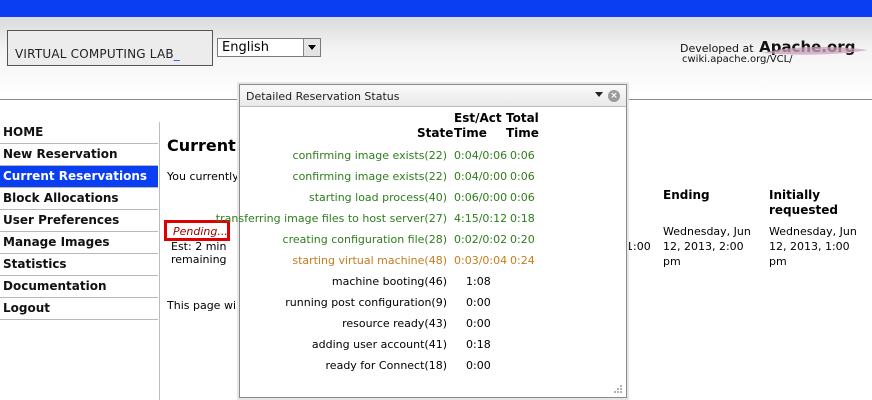  Describe the element at coordinates (369, 260) in the screenshot. I see `status-row-state: starting virtual machine(48)` at that location.